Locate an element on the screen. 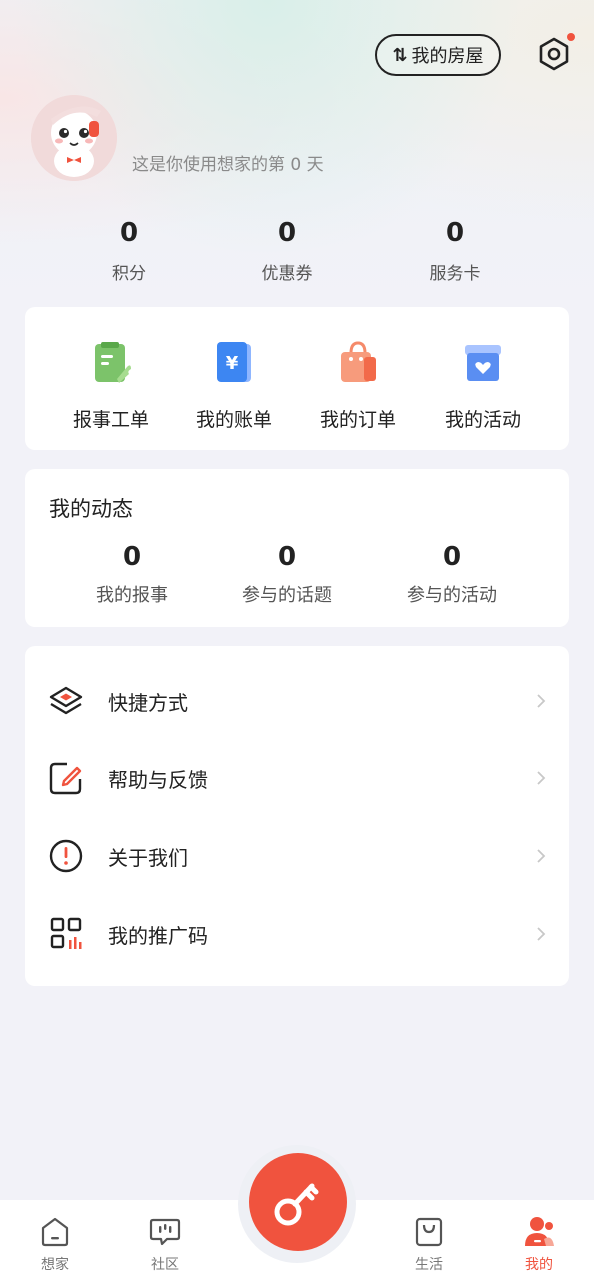  home-icon is located at coordinates (55, 1232).